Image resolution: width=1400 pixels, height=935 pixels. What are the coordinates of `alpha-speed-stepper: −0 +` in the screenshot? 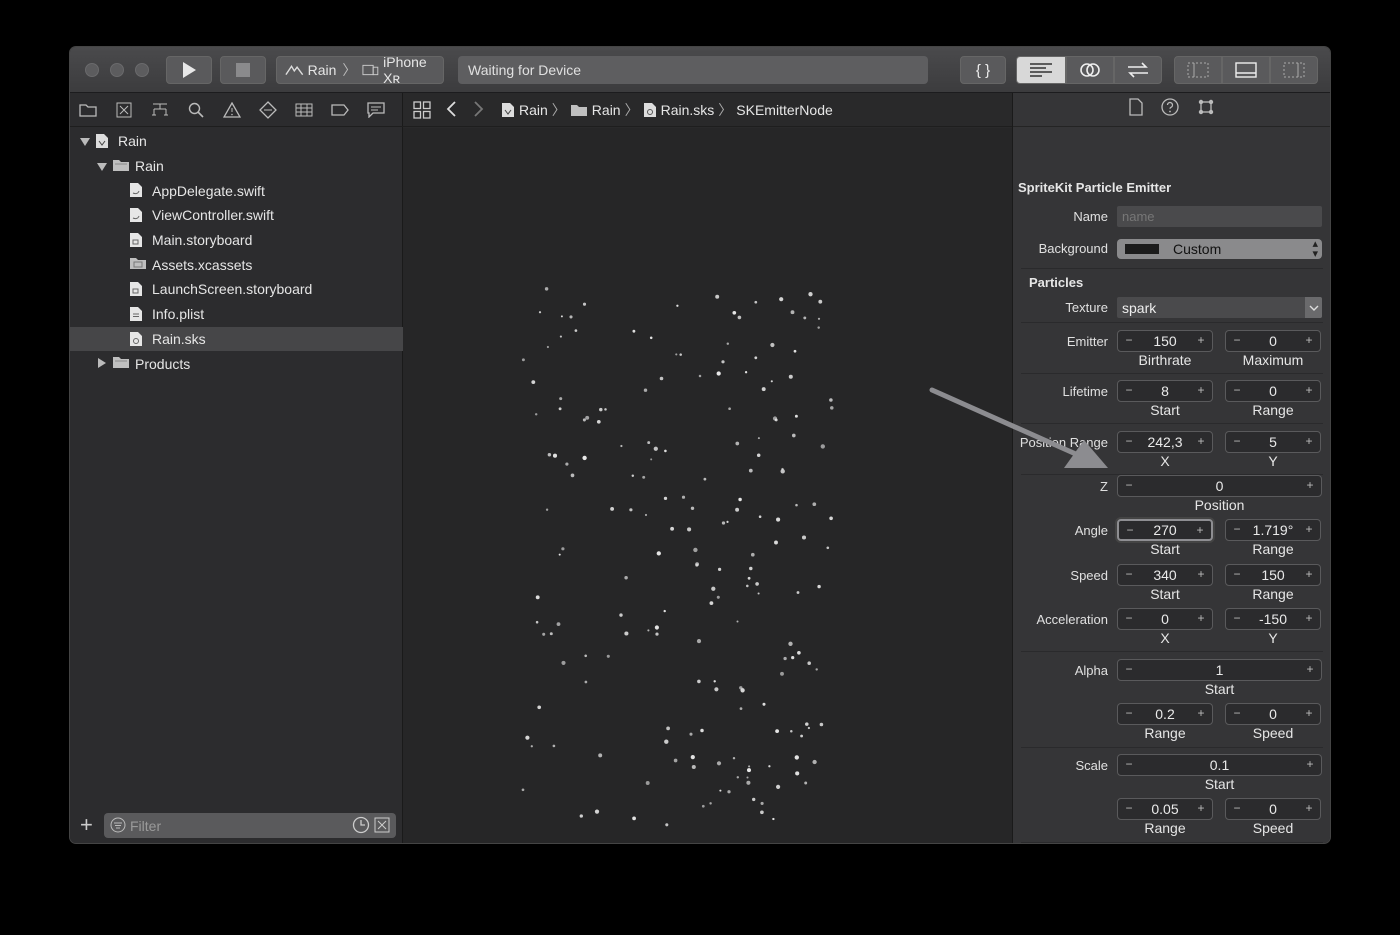 It's located at (1273, 714).